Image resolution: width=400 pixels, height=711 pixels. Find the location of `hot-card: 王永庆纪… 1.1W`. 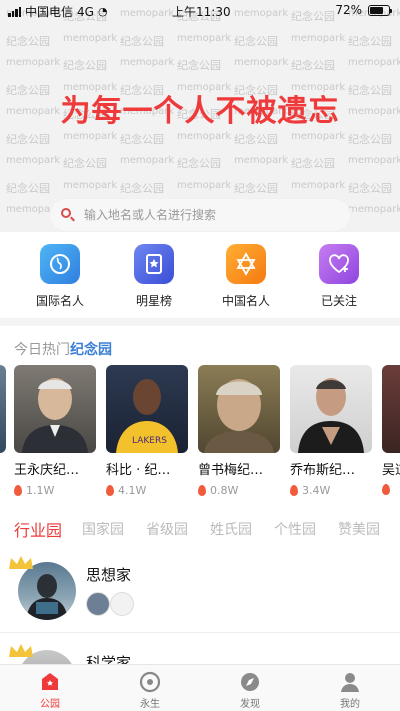

hot-card: 王永庆纪… 1.1W is located at coordinates (55, 431).